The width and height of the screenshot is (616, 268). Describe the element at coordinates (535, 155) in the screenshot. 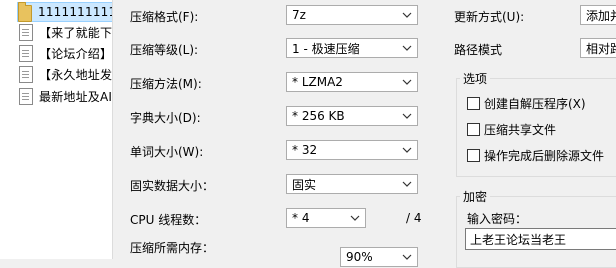

I see `delete-checkbox: 操作完成后删除源文件` at that location.